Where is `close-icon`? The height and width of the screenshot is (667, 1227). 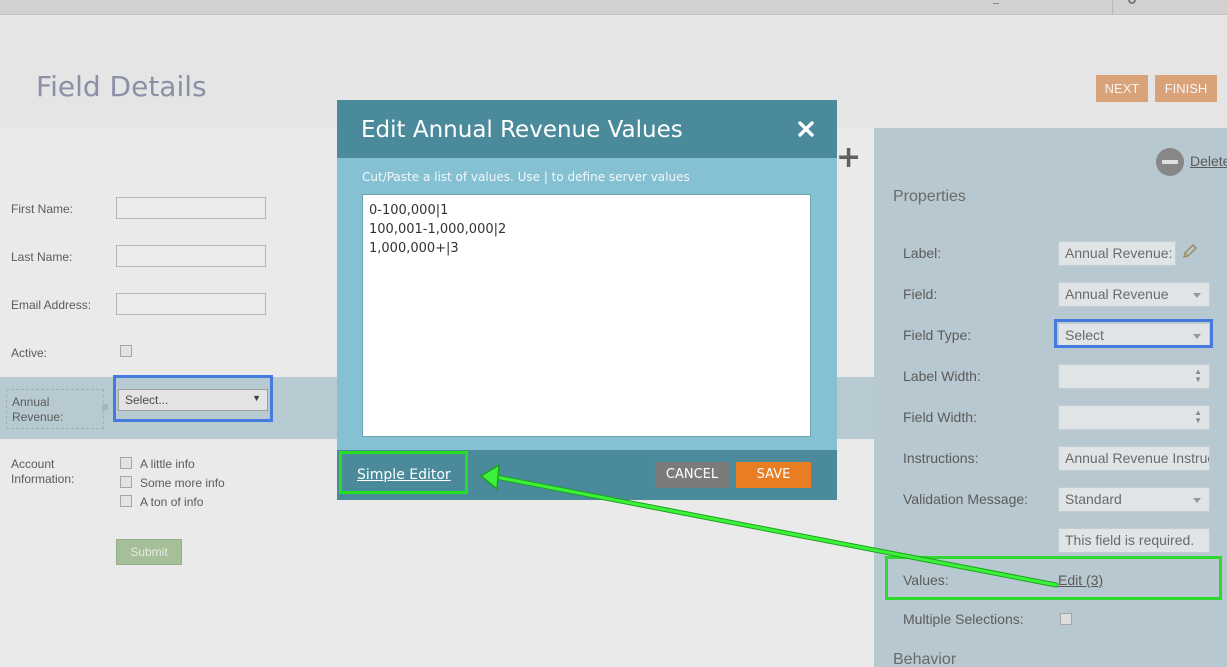
close-icon is located at coordinates (806, 129).